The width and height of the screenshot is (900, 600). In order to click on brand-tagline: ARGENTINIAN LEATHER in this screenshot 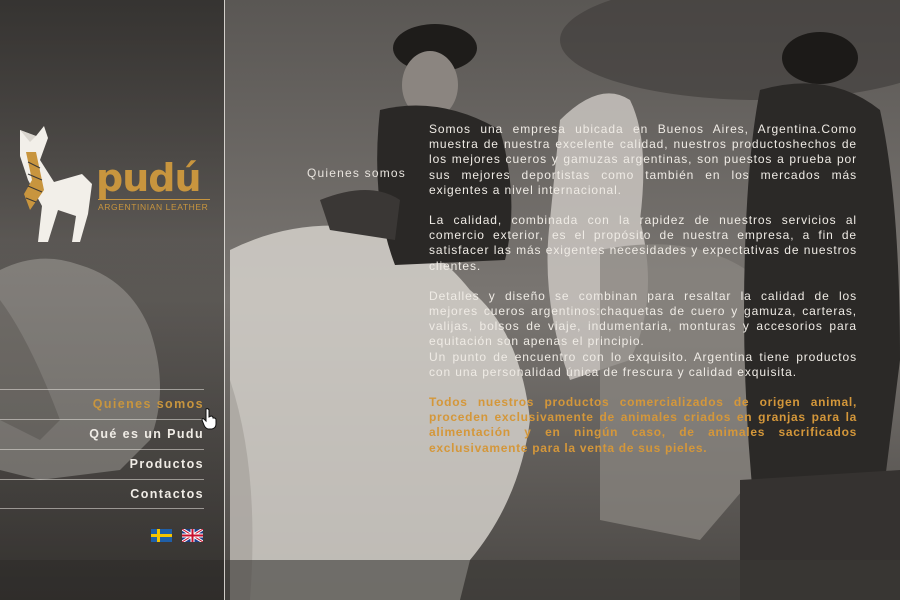, I will do `click(154, 205)`.